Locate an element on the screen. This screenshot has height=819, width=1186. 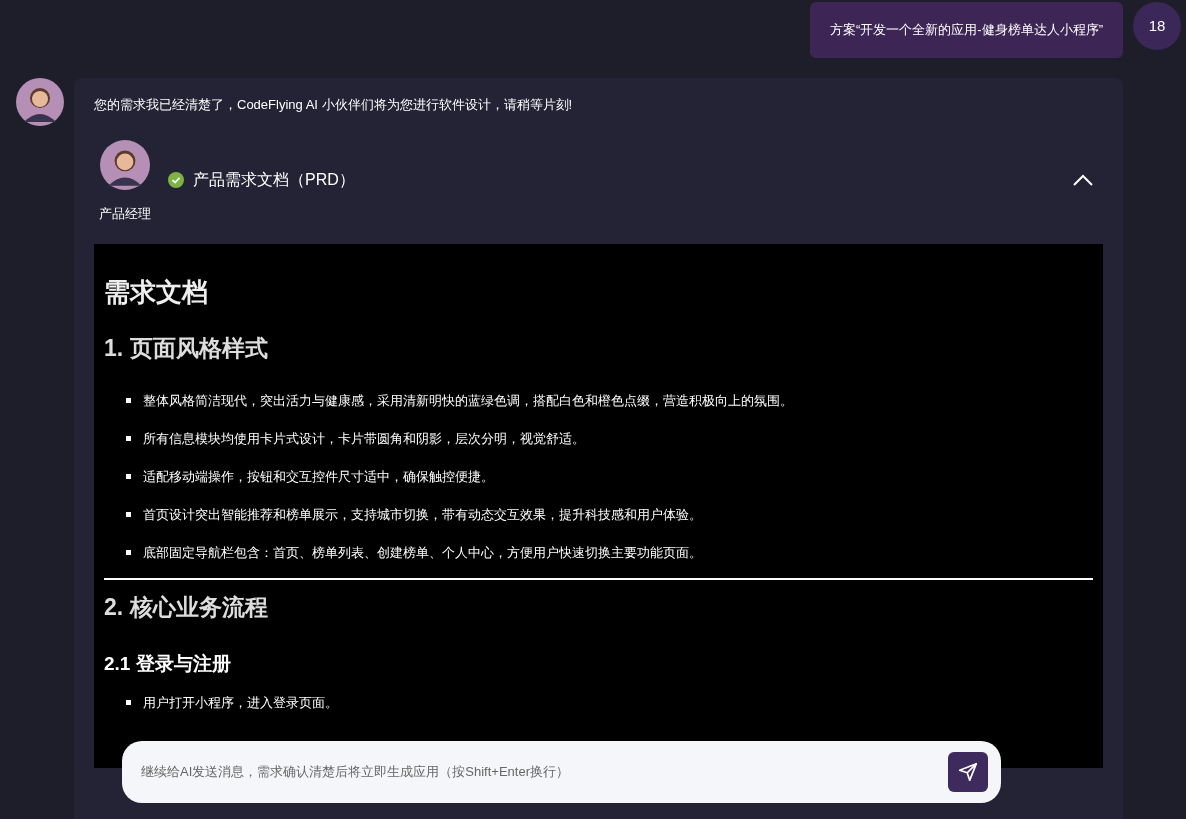
list-item-text: 适配移动端操作，按钮和交互控件尺寸适中，确保触控便捷。 is located at coordinates (318, 476).